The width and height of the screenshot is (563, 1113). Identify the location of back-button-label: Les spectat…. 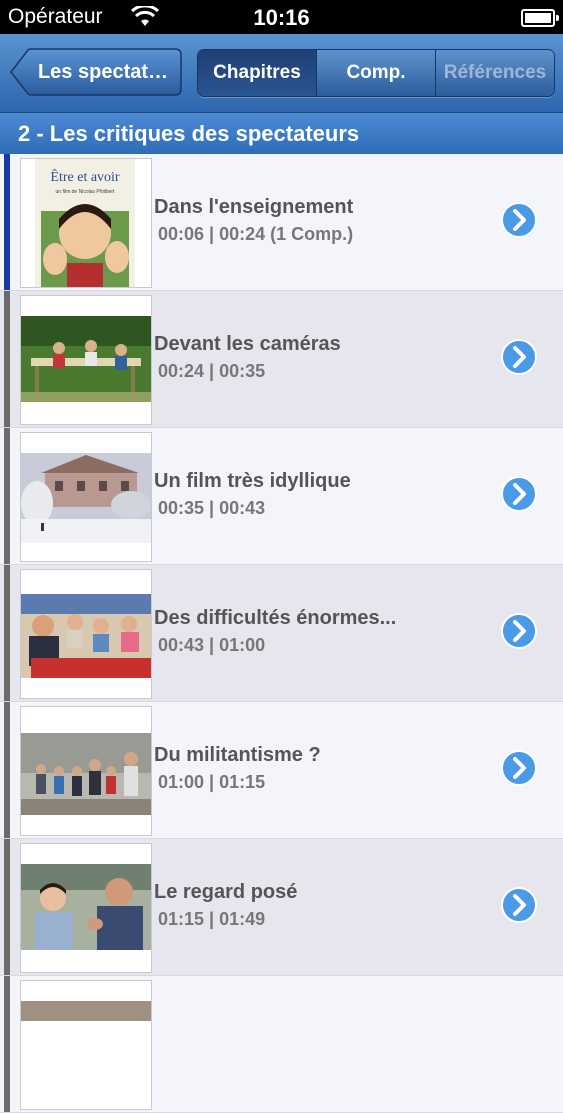
(103, 72).